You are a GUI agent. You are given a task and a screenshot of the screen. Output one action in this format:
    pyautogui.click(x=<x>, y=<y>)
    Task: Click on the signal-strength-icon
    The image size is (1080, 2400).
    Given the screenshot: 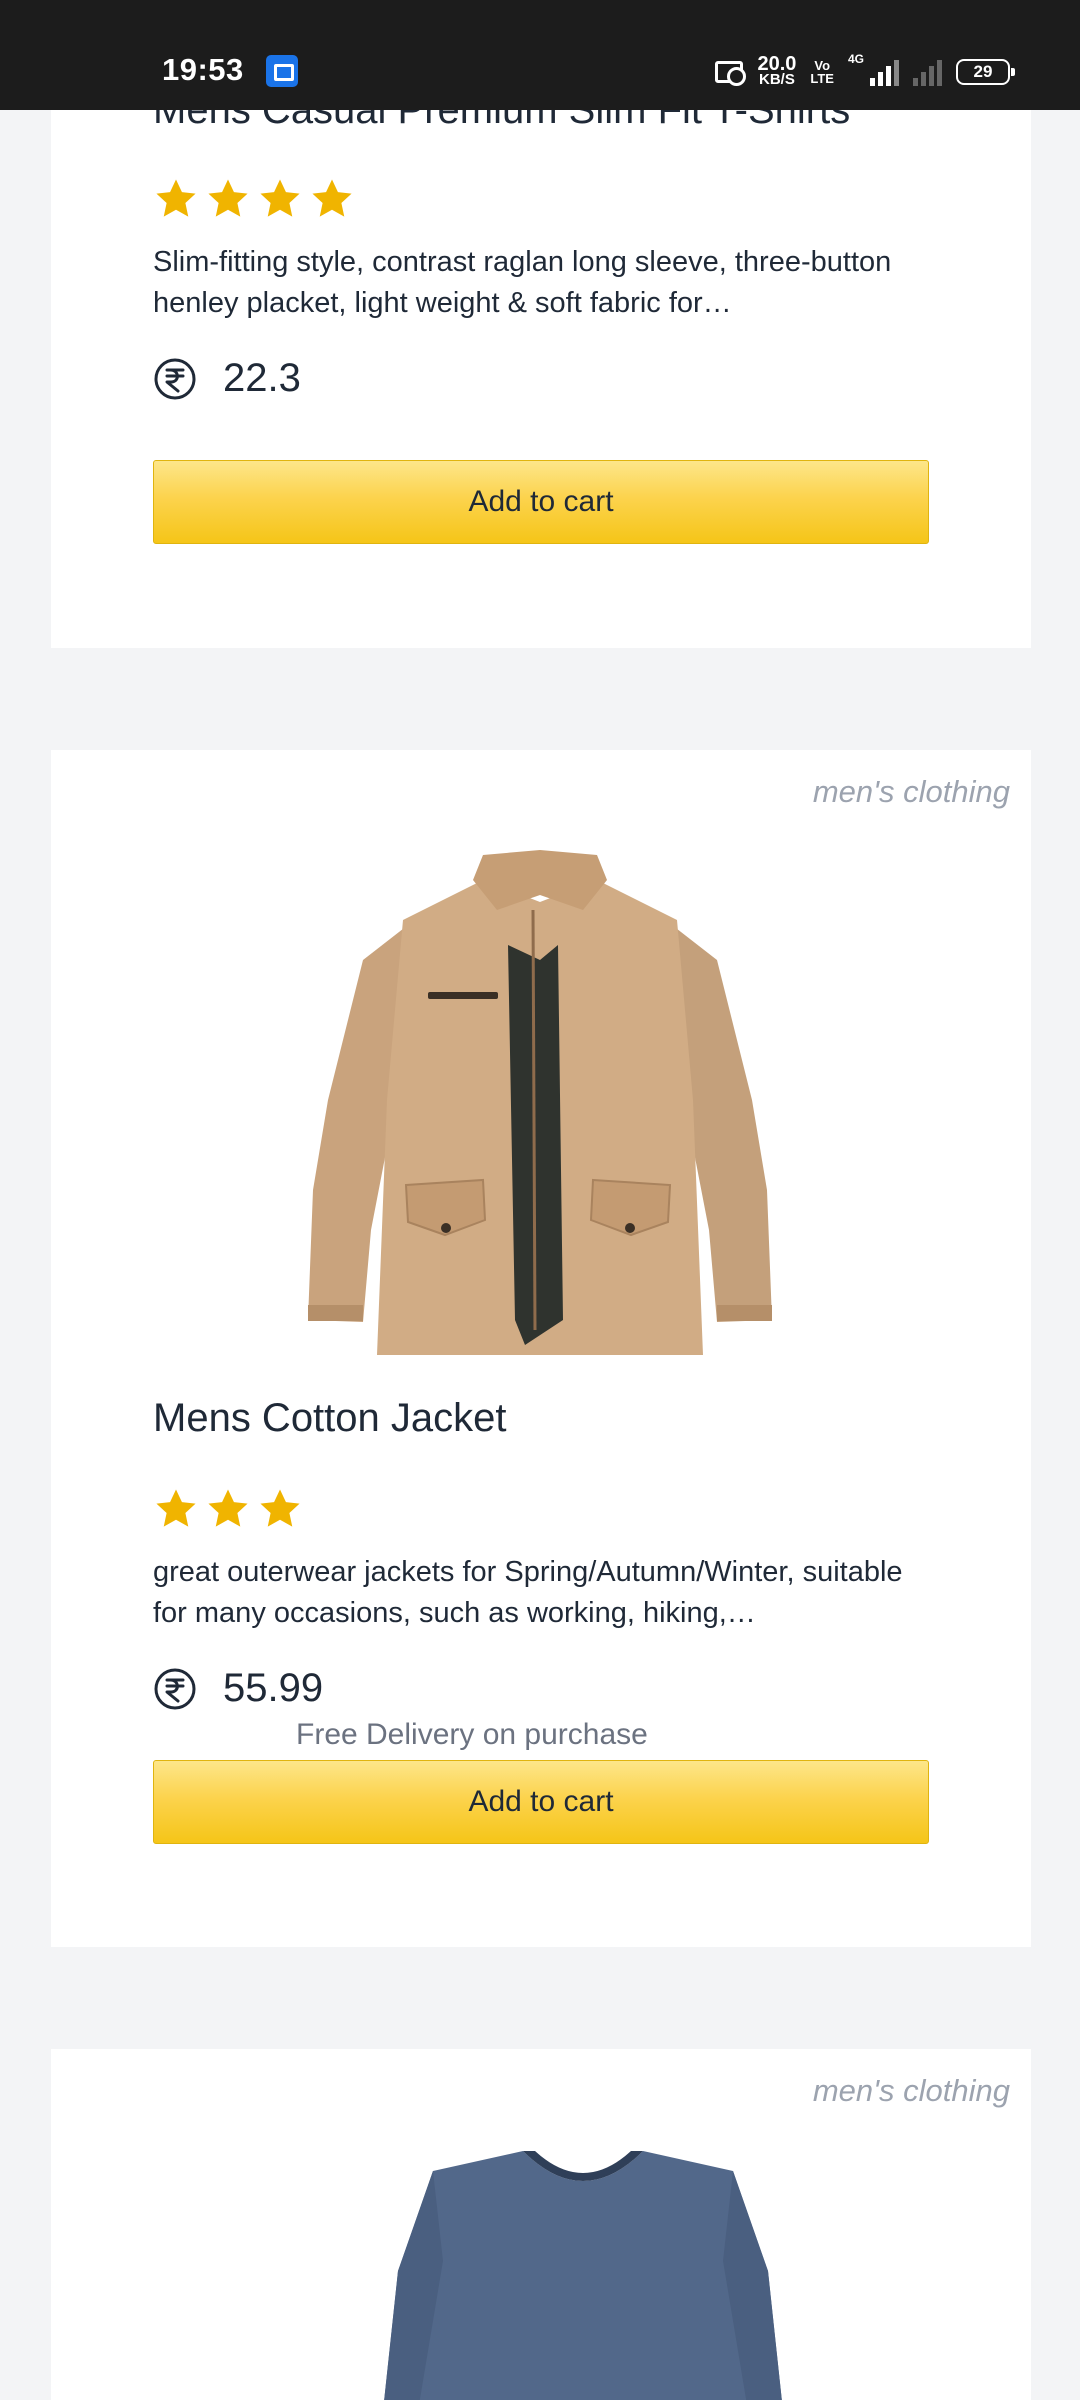 What is the action you would take?
    pyautogui.click(x=884, y=72)
    